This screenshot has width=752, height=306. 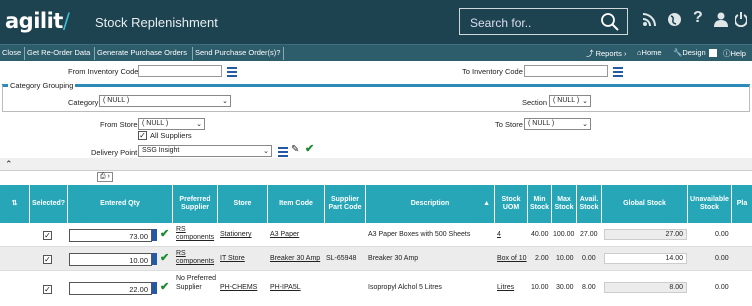 I want to click on generate-po-button: Generate Purchase Orders, so click(x=142, y=52).